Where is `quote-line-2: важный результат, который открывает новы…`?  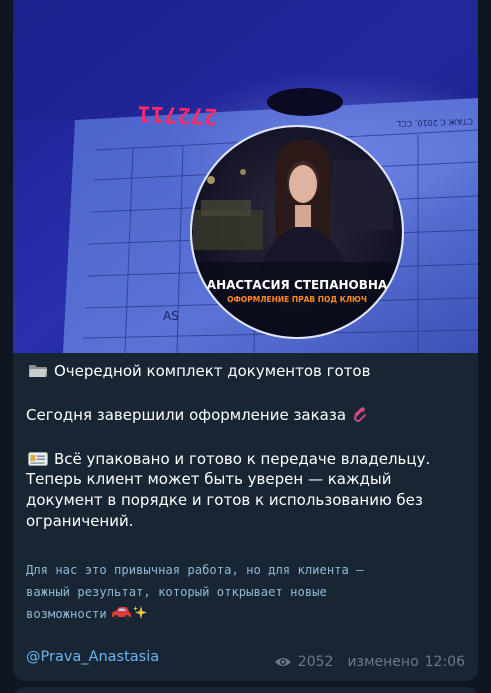 quote-line-2: важный результат, который открывает новы… is located at coordinates (176, 592).